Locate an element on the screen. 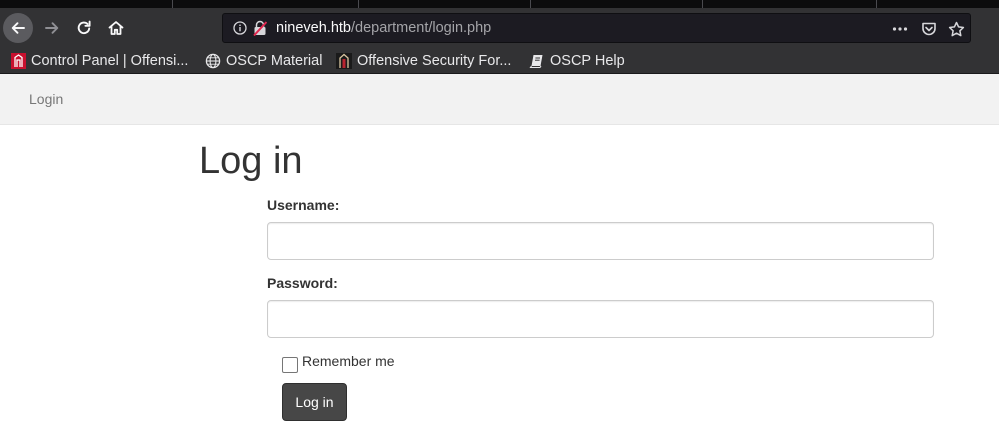  remember-me-row: Remember me is located at coordinates (338, 363).